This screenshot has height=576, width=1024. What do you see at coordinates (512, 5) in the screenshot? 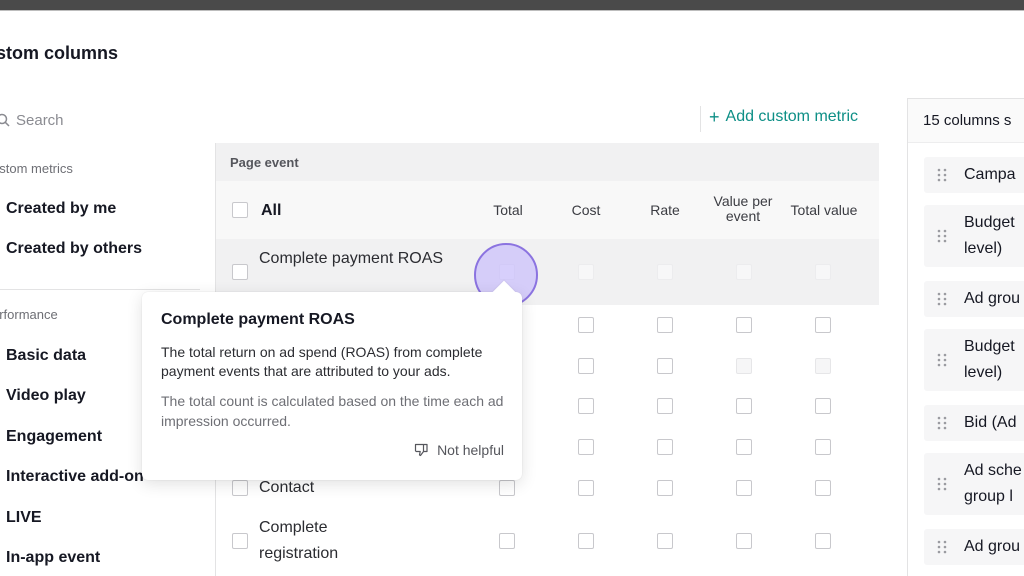
I see `window-top-bar` at bounding box center [512, 5].